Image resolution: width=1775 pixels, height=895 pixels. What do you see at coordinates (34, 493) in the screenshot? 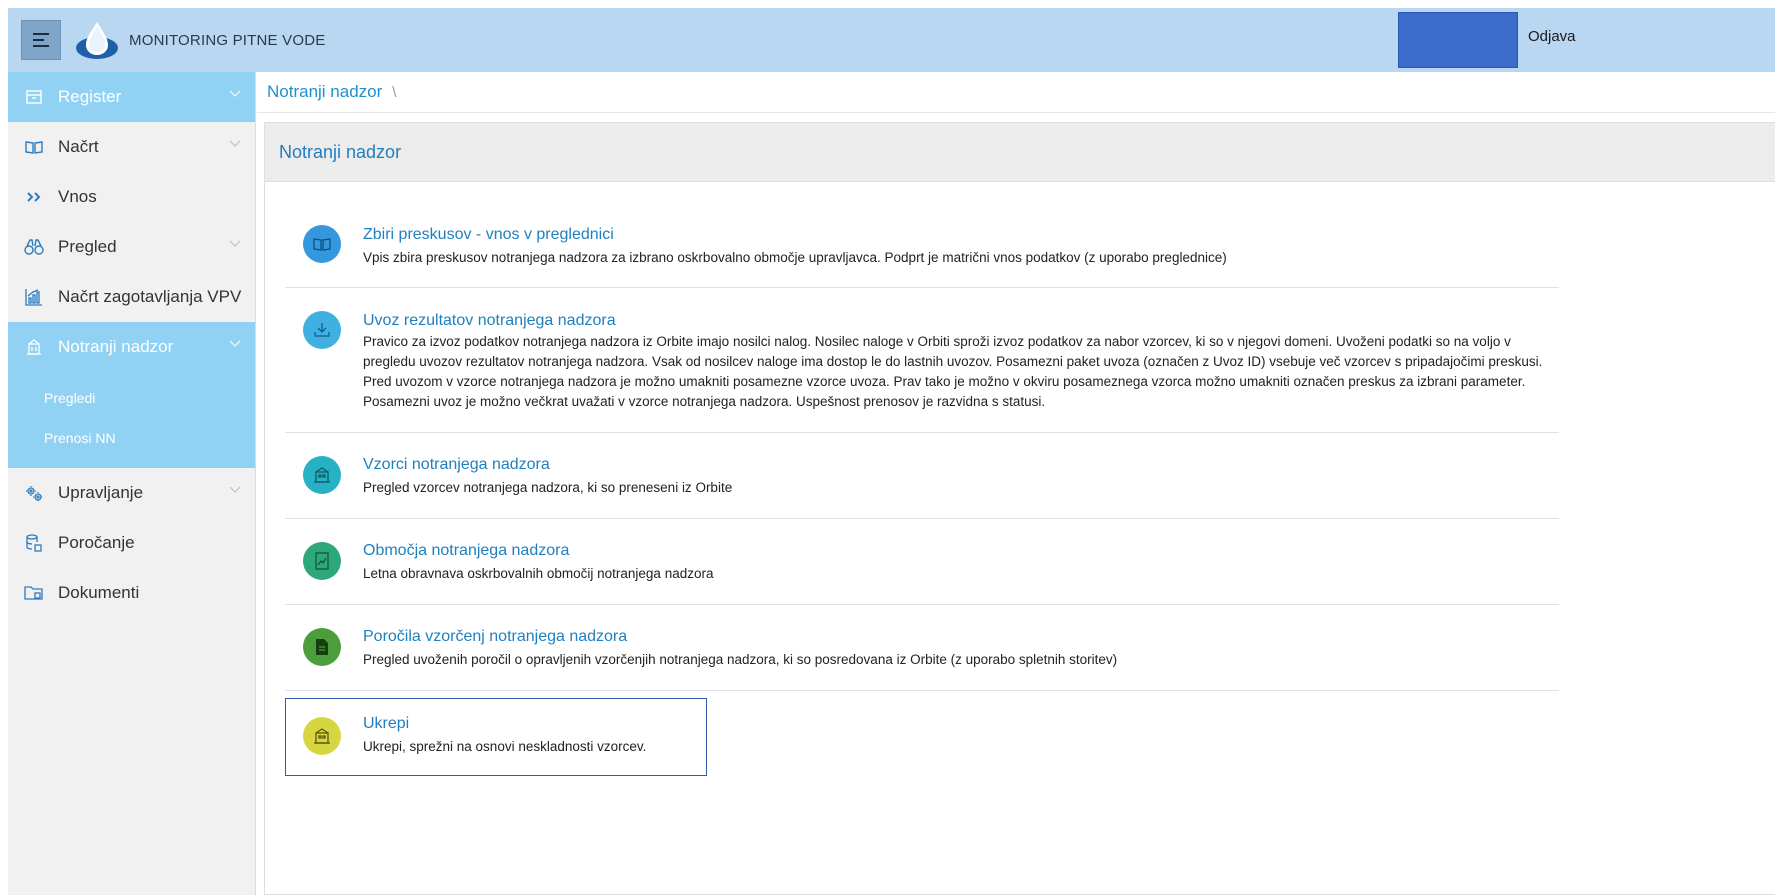
I see `gears-icon` at bounding box center [34, 493].